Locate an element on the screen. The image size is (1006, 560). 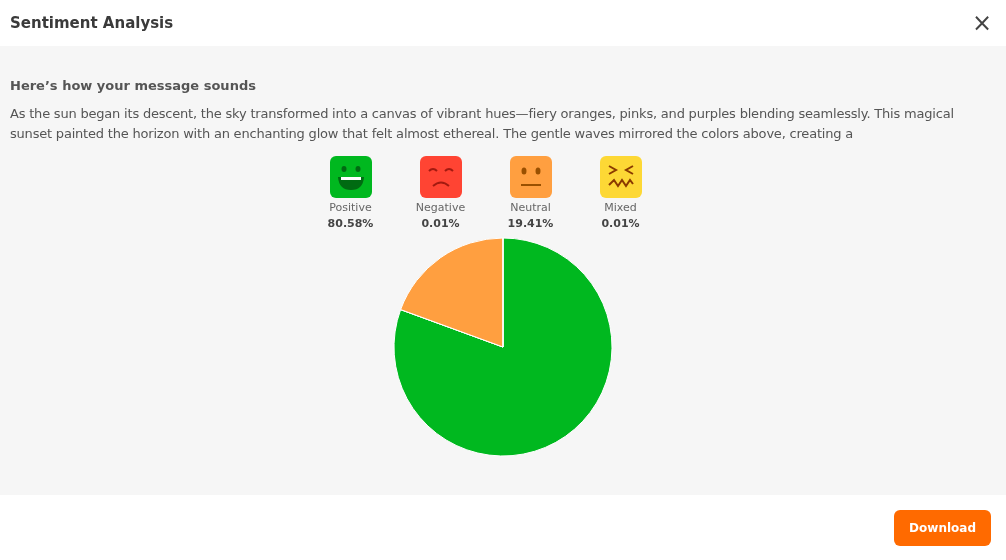
sentiment-label: Negative is located at coordinates (440, 207).